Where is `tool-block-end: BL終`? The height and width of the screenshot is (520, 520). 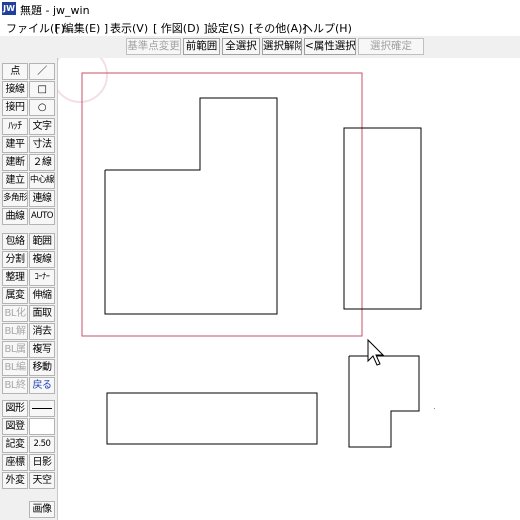
tool-block-end: BL終 is located at coordinates (15, 385).